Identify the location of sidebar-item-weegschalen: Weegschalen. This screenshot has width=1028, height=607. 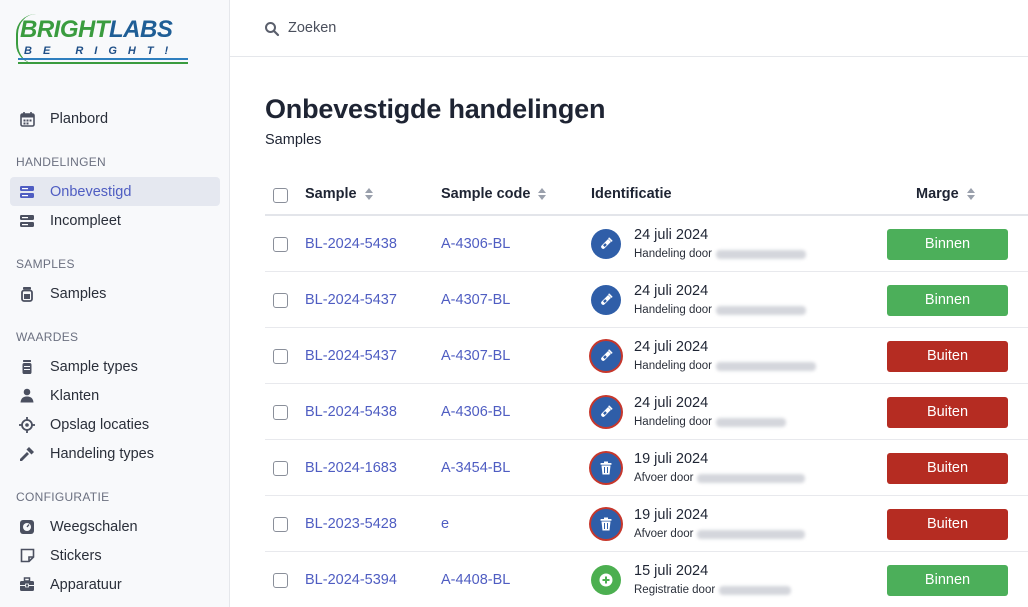
(115, 526).